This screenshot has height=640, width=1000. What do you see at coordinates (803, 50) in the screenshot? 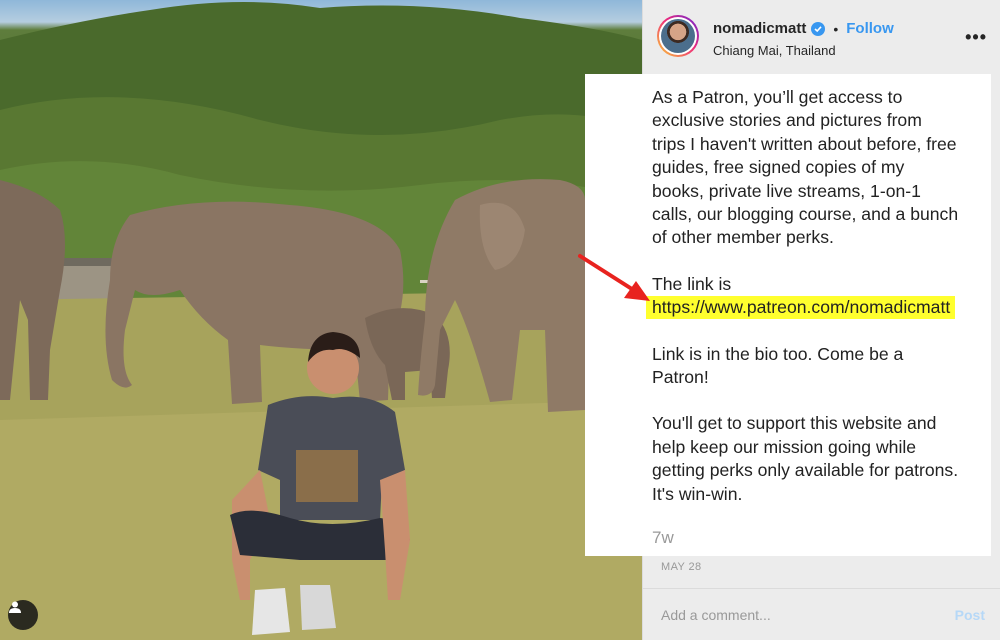
I see `location-link: Chiang Mai, Thailand` at bounding box center [803, 50].